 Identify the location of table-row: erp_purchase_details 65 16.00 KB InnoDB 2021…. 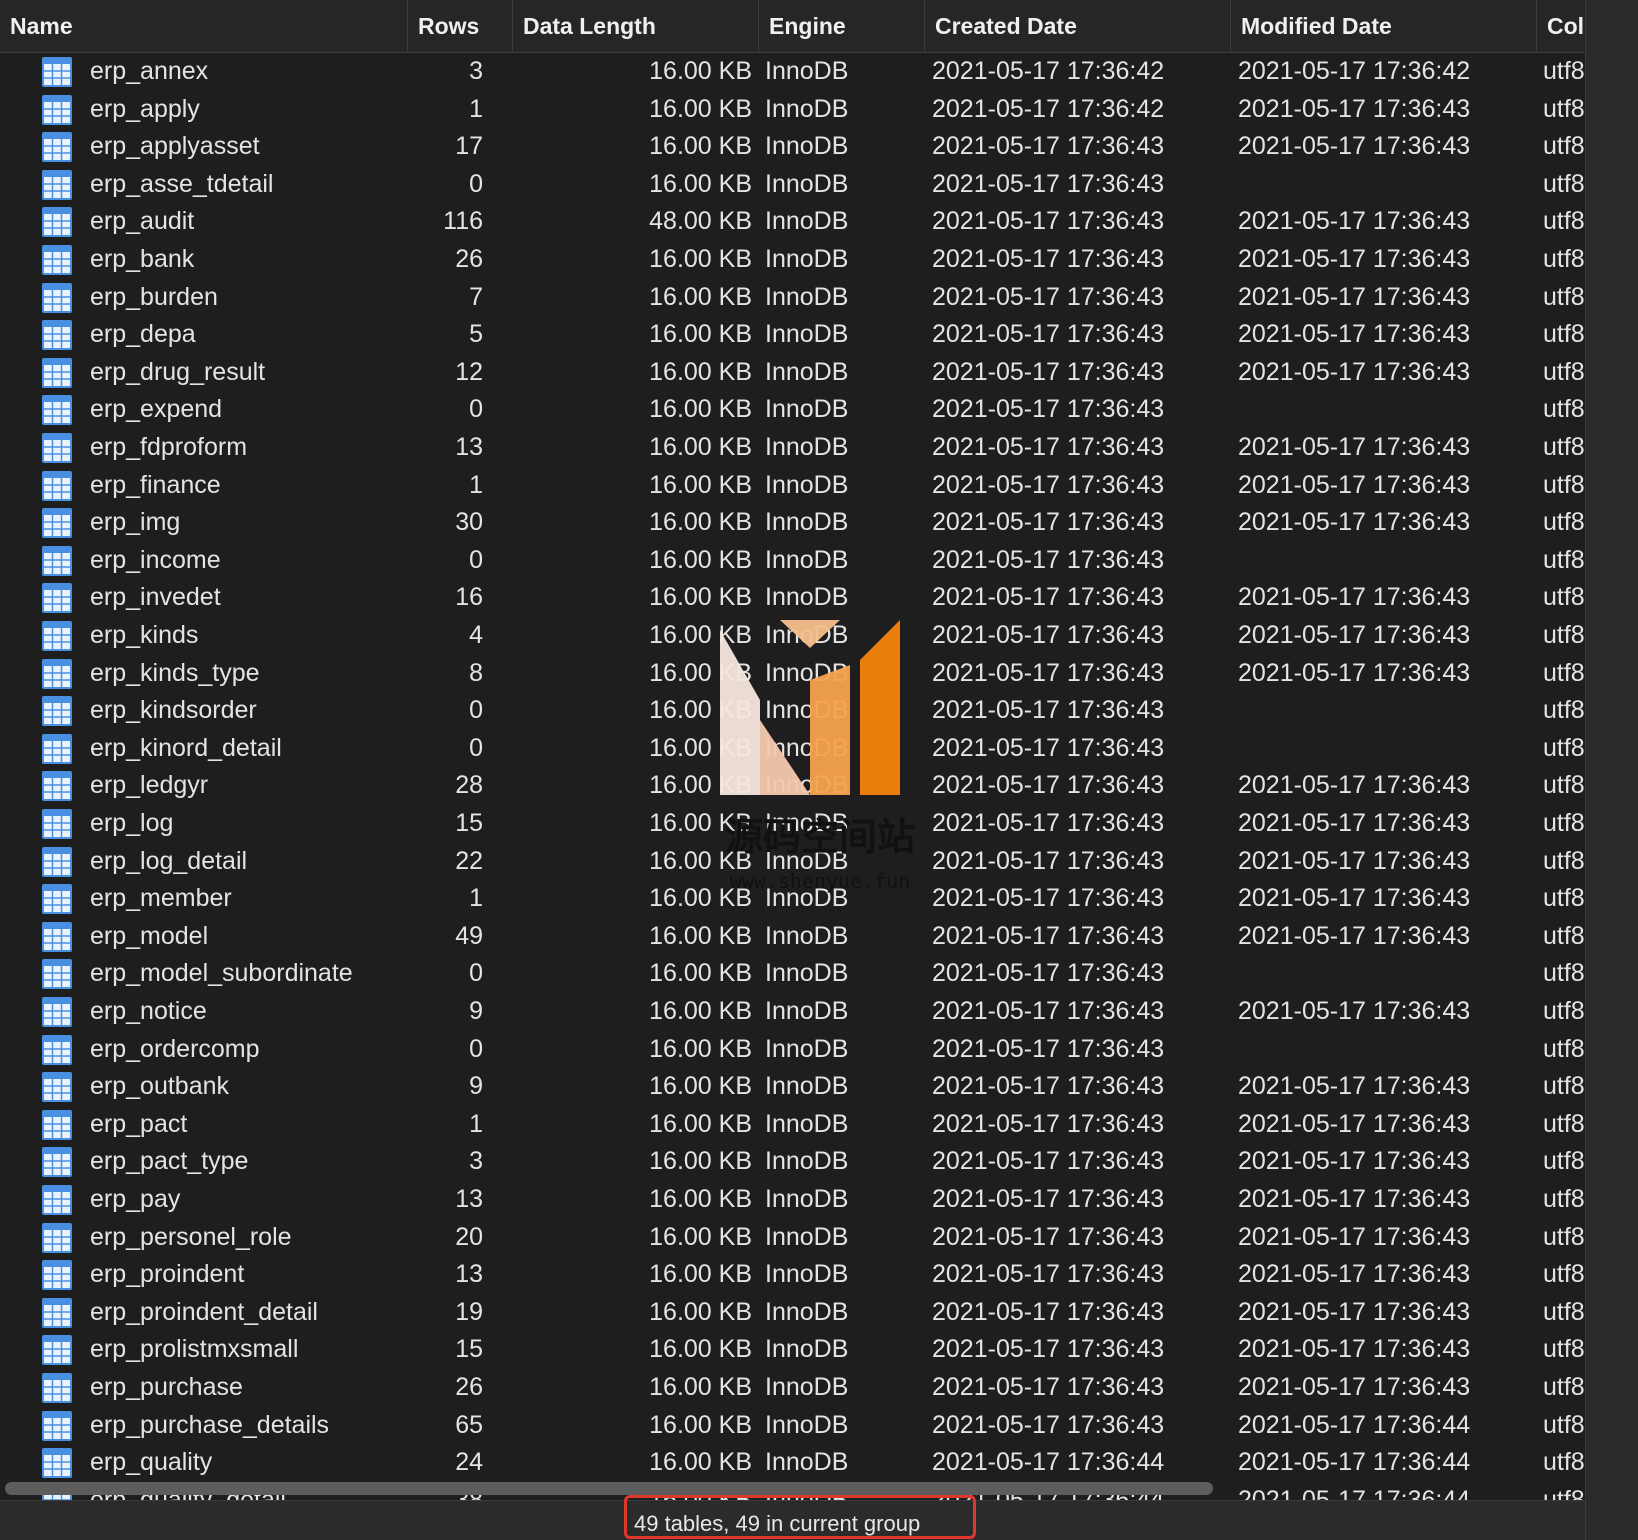
(792, 1426).